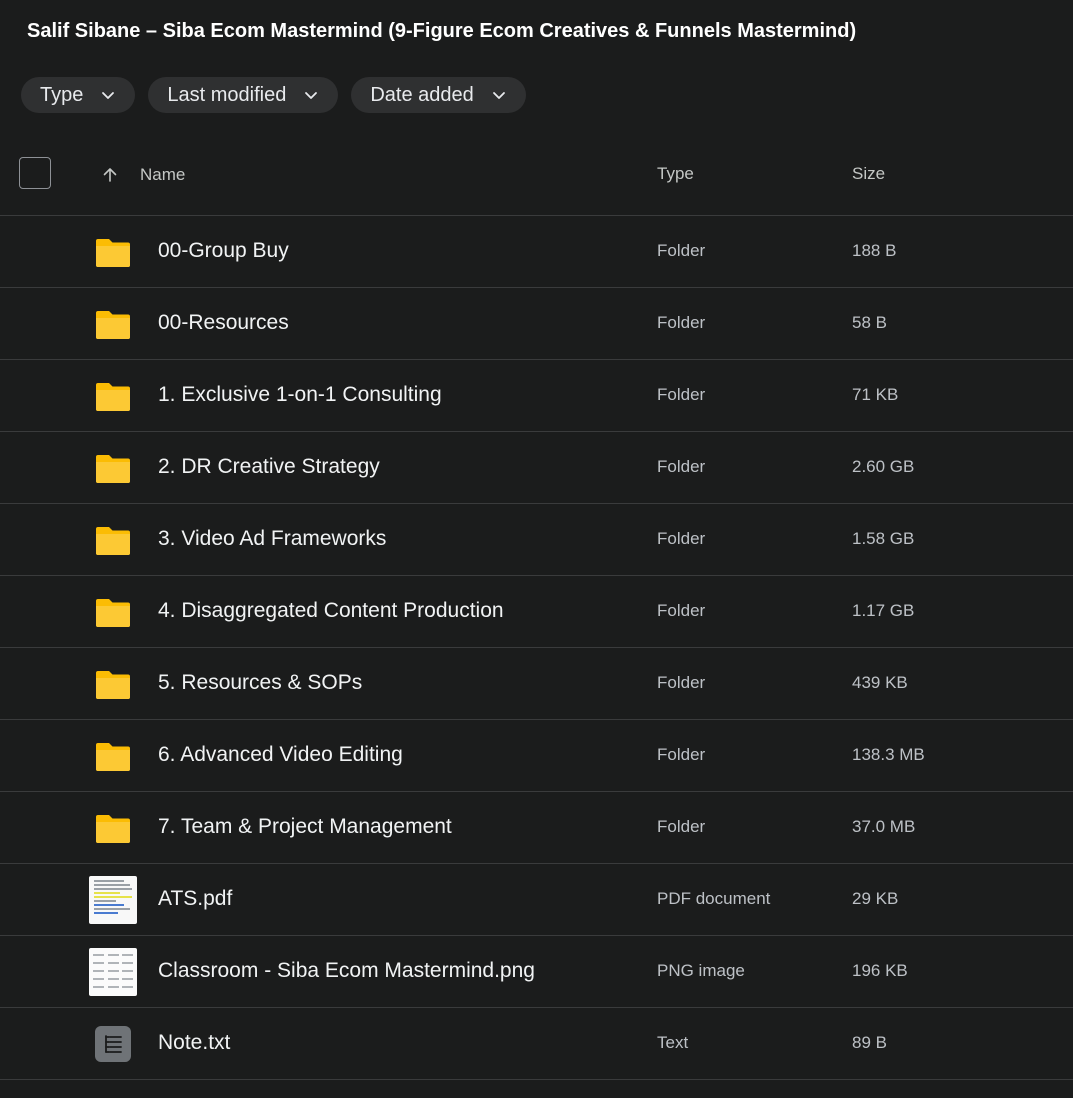 The width and height of the screenshot is (1073, 1098). I want to click on file-name: 00-Resources, so click(223, 323).